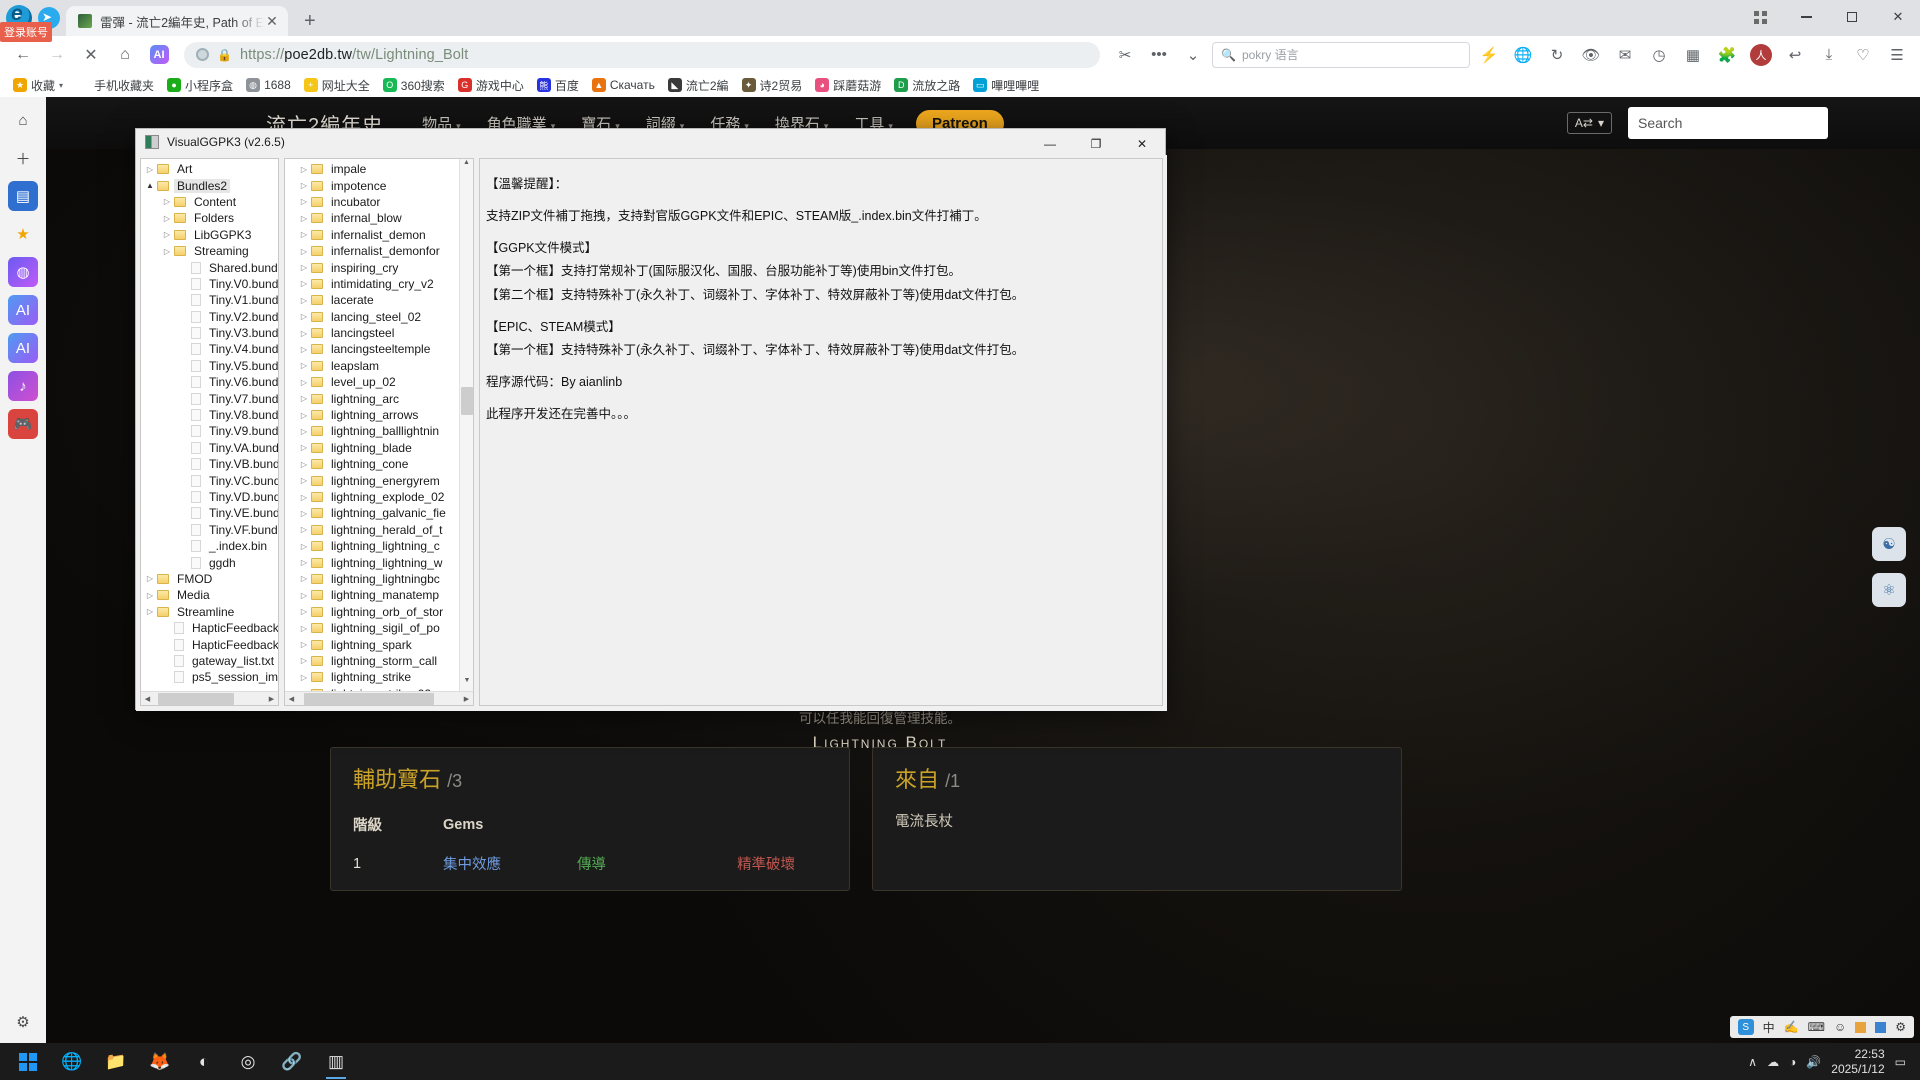 The image size is (1920, 1080). I want to click on bookmark-item: ▭ 嗶哩嗶哩, so click(1006, 85).